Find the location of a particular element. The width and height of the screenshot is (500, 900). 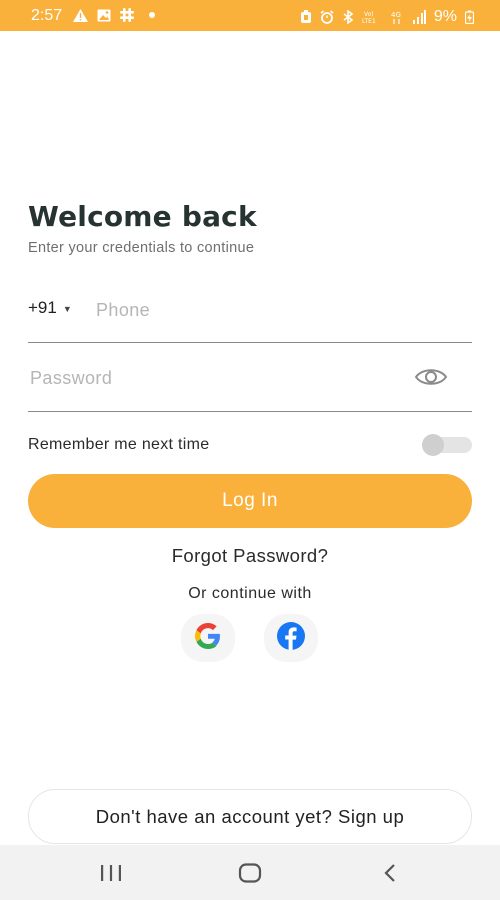

remember-me-toggle is located at coordinates (447, 445).